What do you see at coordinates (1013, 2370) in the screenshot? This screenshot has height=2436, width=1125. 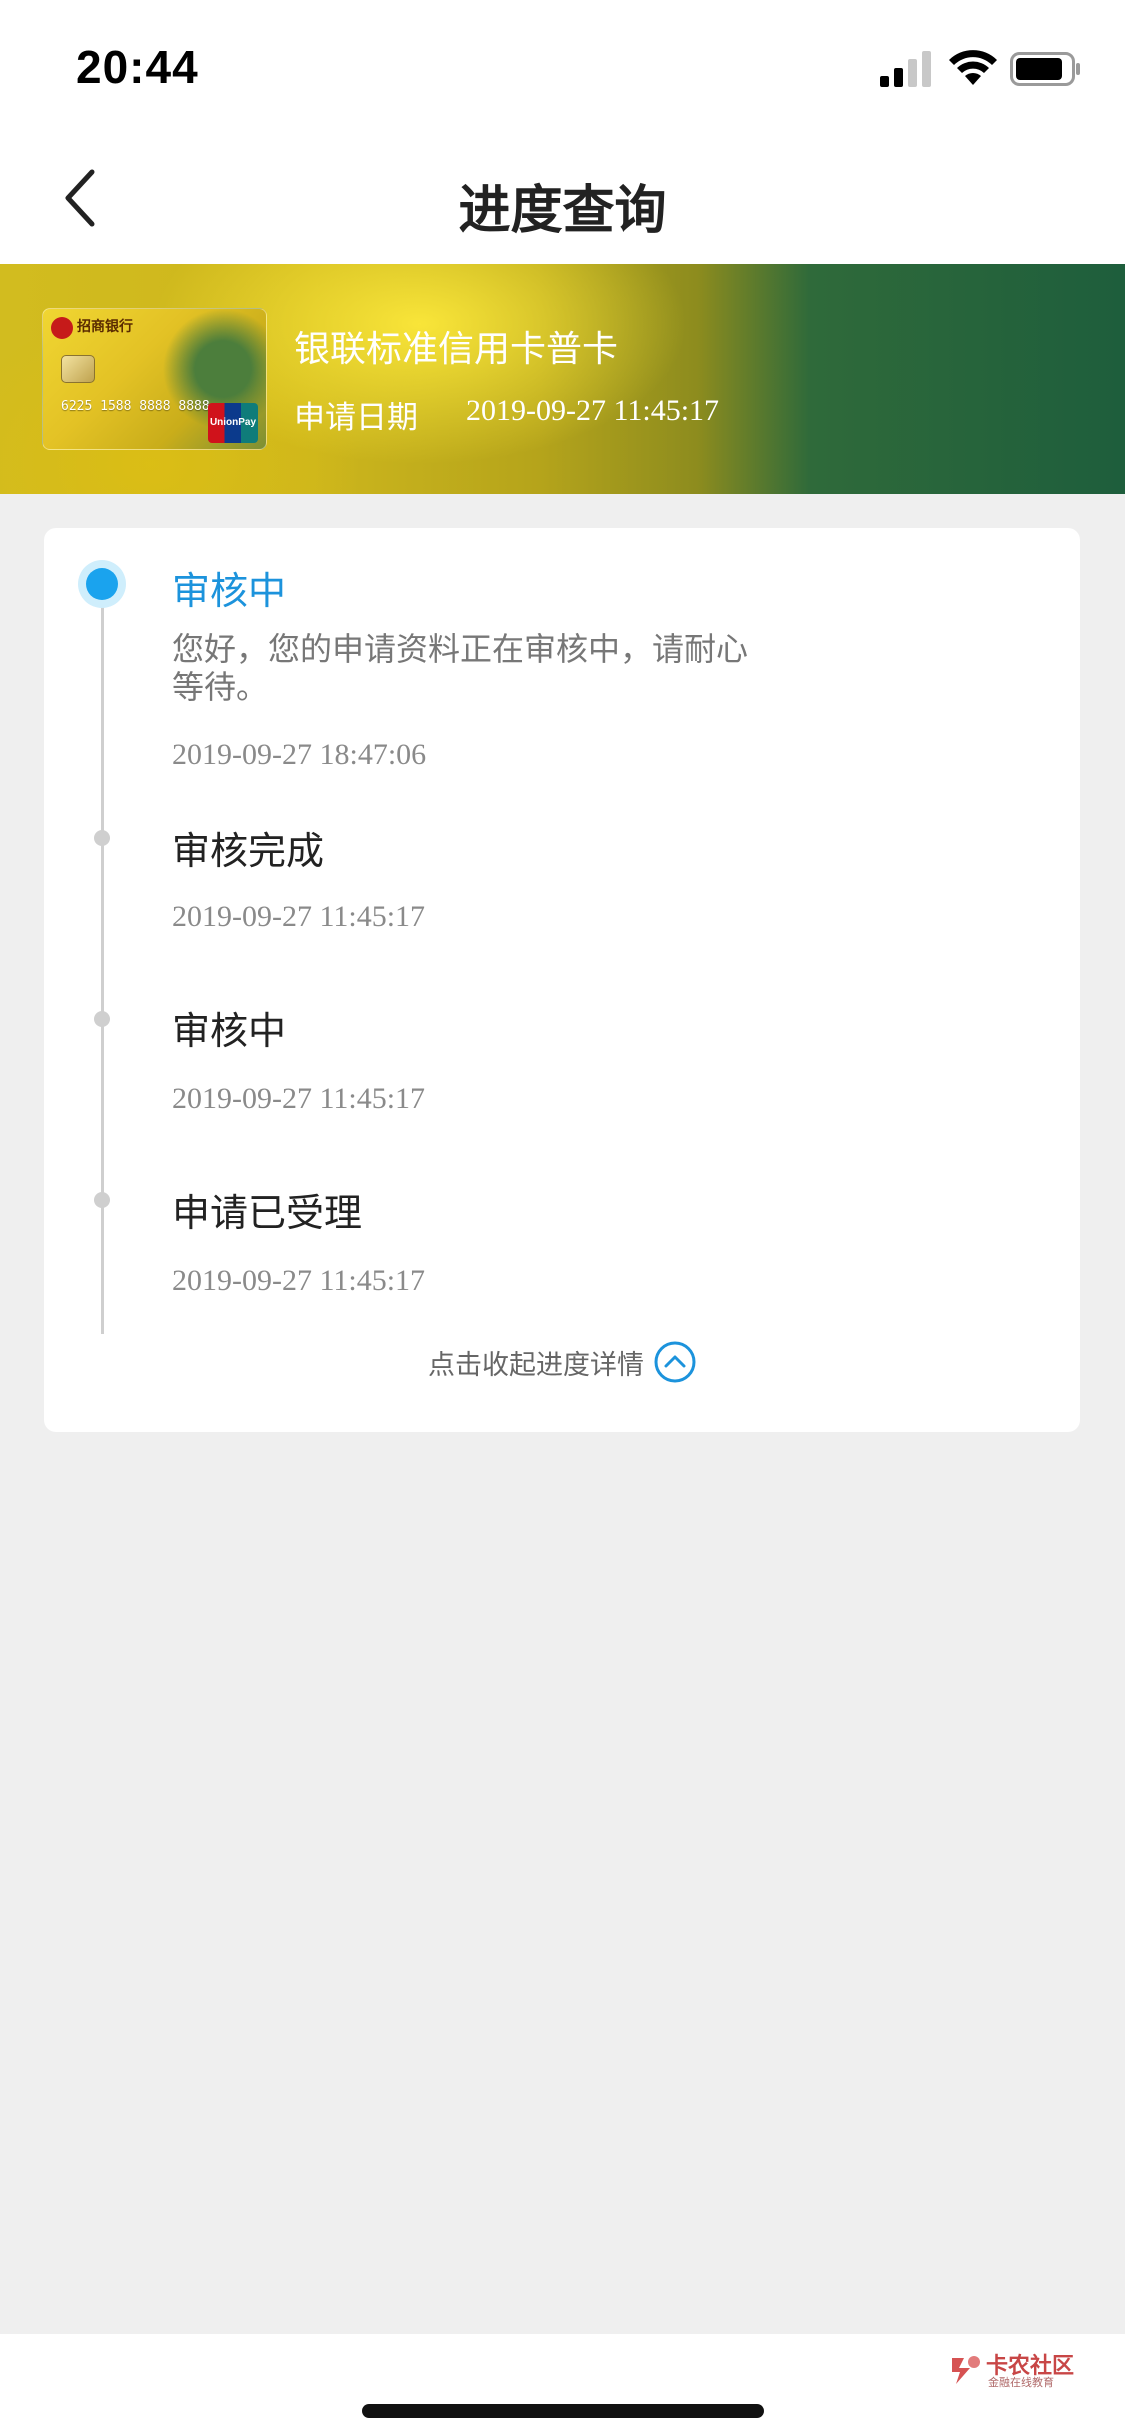 I see `watermark: 卡农社区 金融在线教育` at bounding box center [1013, 2370].